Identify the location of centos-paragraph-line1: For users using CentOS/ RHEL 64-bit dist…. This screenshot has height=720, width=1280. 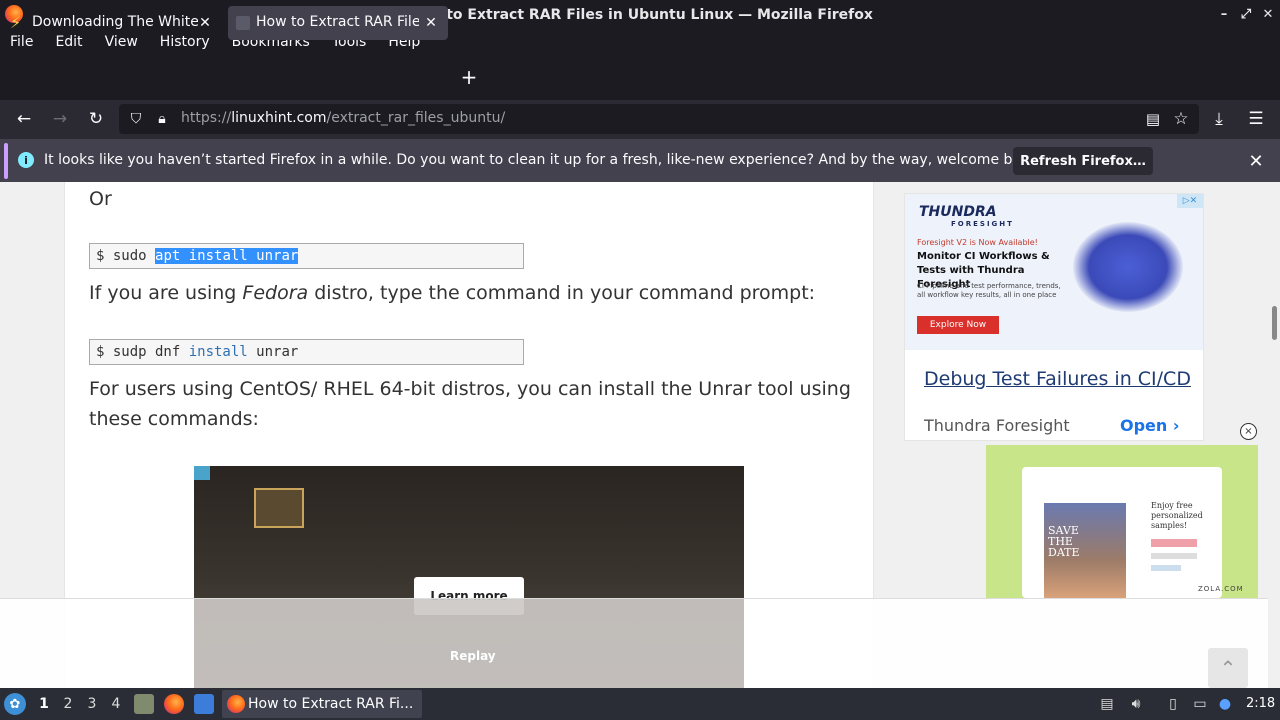
(470, 389).